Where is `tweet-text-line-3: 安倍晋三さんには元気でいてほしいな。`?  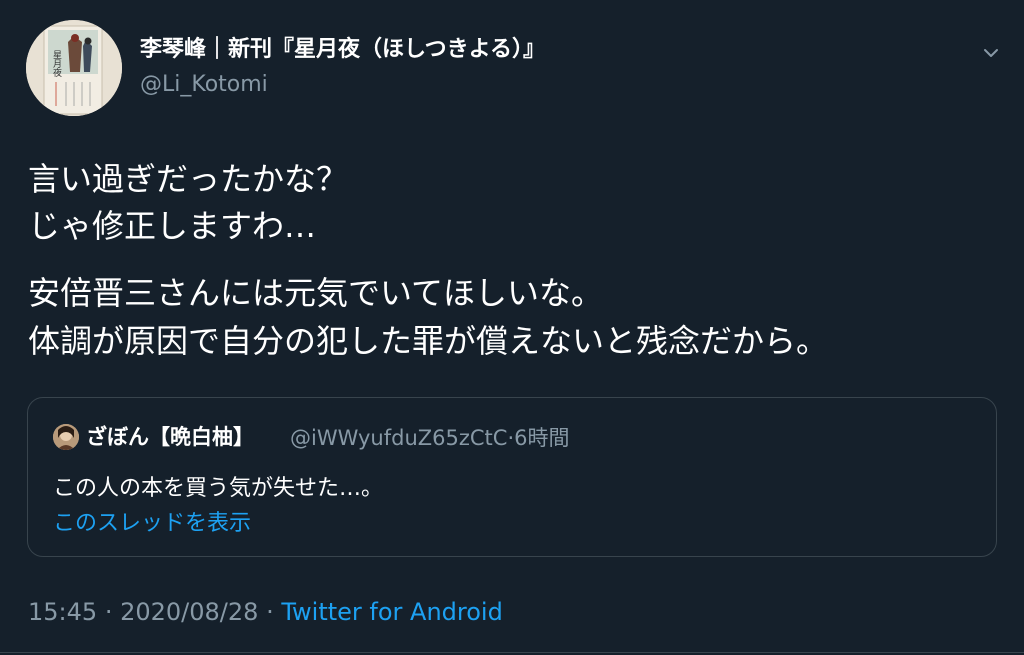 tweet-text-line-3: 安倍晋三さんには元気でいてほしいな。 is located at coordinates (316, 293).